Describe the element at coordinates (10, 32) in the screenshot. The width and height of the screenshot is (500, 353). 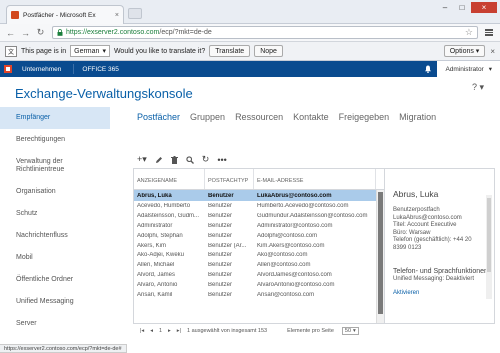
I see `back-icon: ←` at that location.